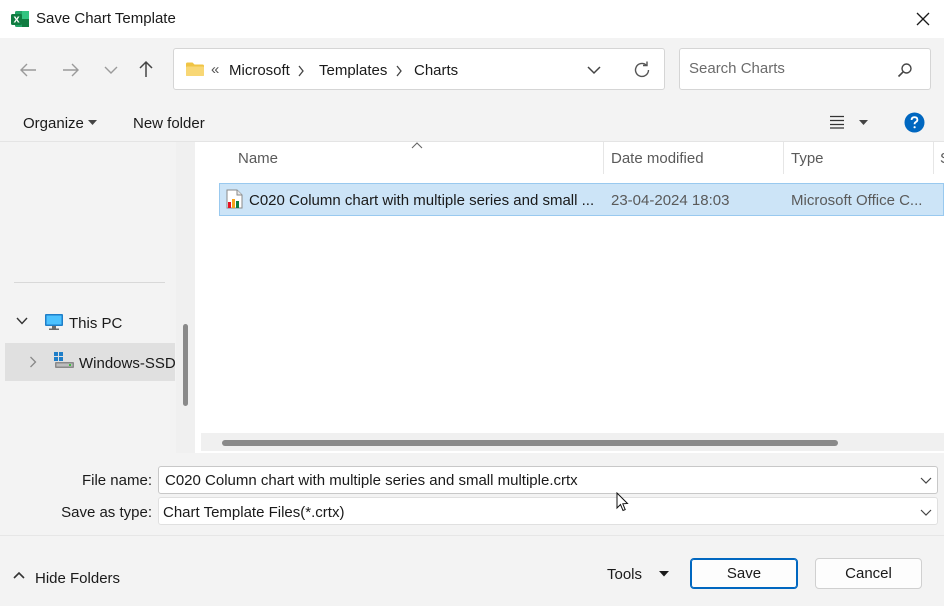  I want to click on close-icon, so click(923, 19).